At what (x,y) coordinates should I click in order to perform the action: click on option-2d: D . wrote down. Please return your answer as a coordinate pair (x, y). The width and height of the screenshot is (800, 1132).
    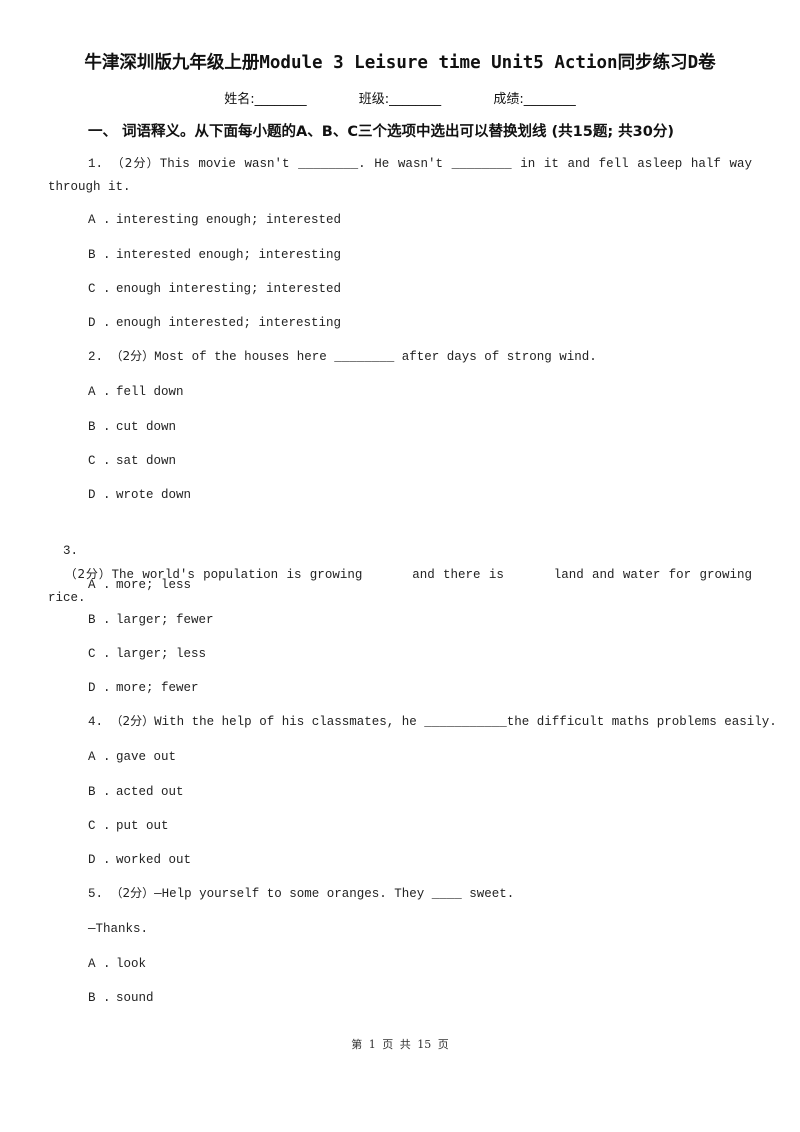
    Looking at the image, I should click on (139, 495).